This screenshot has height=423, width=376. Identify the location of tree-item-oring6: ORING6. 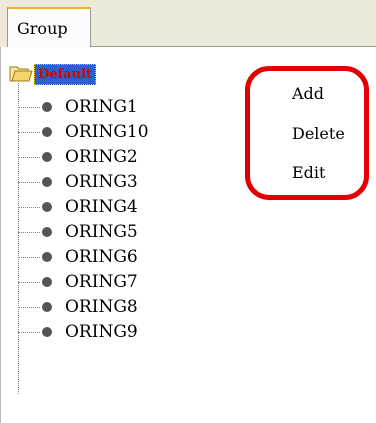
(118, 257).